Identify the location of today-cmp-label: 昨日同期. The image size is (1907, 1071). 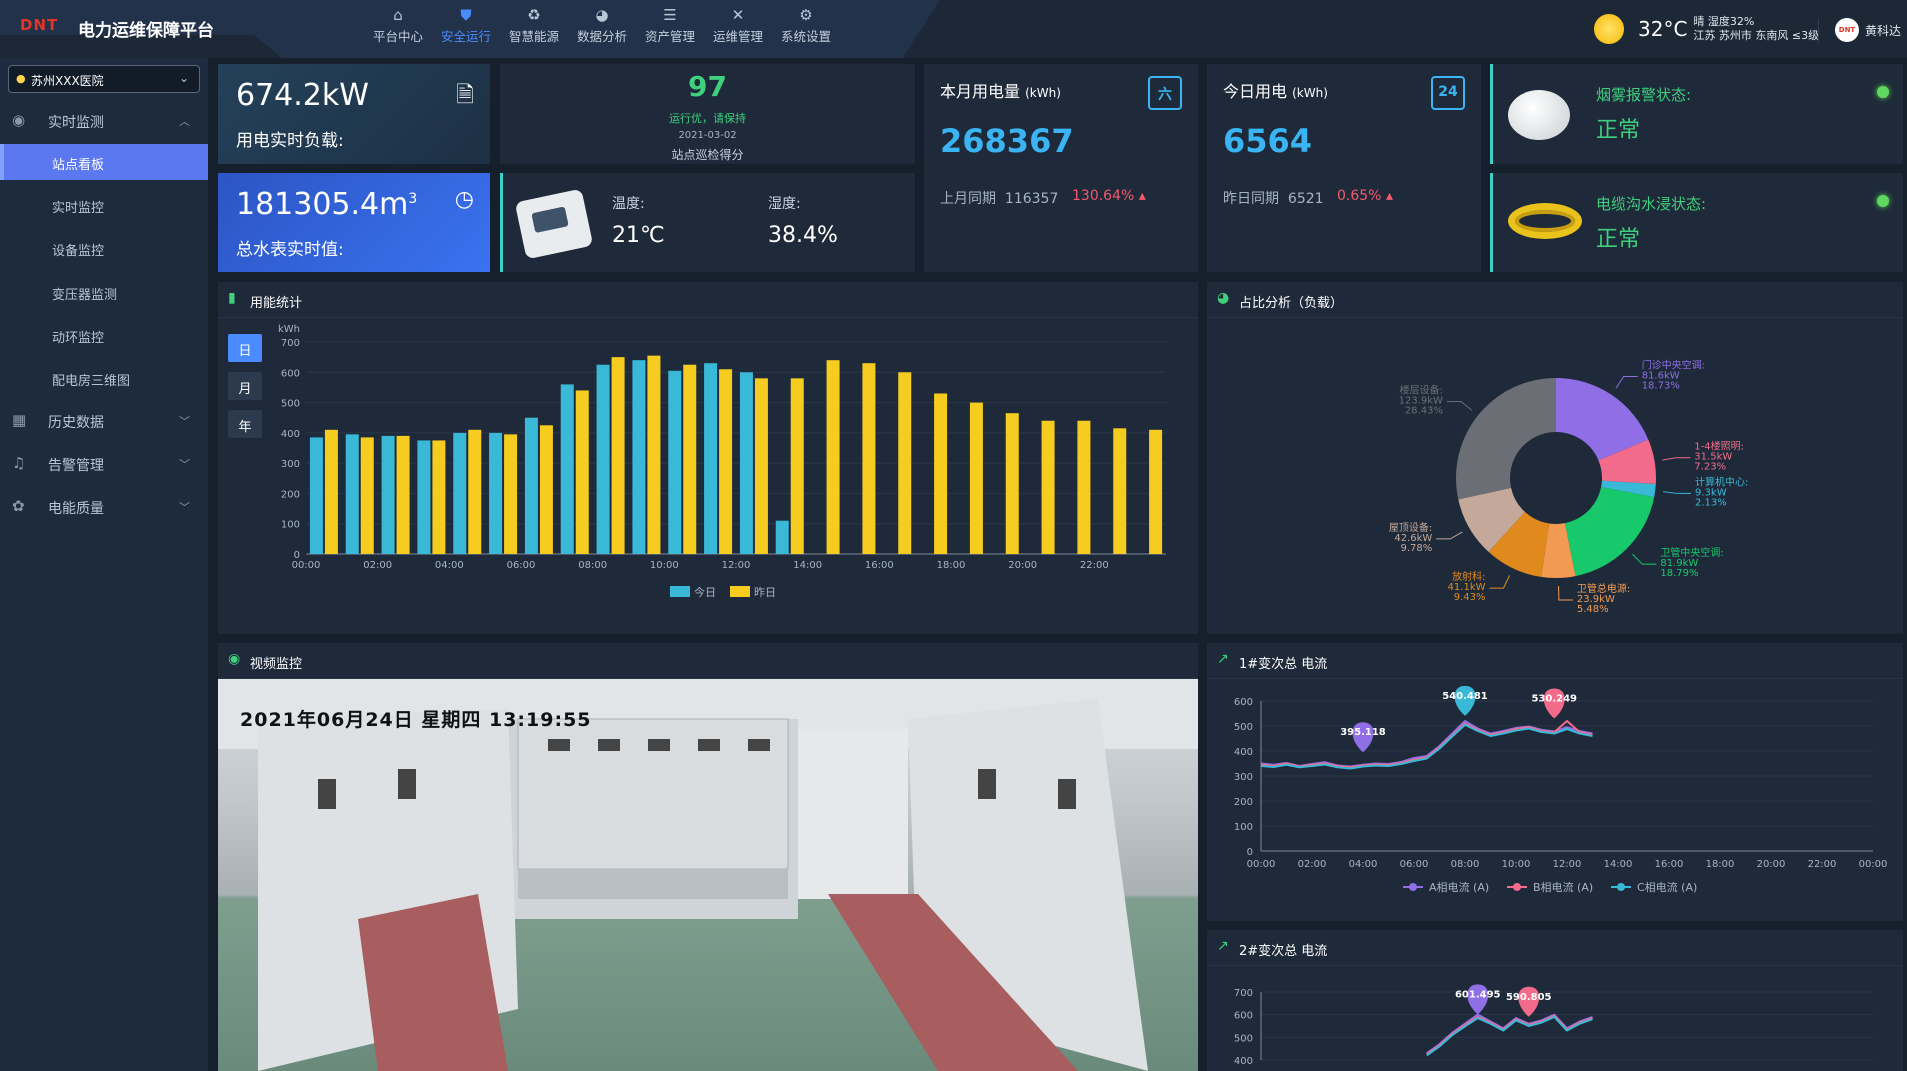
(1251, 199).